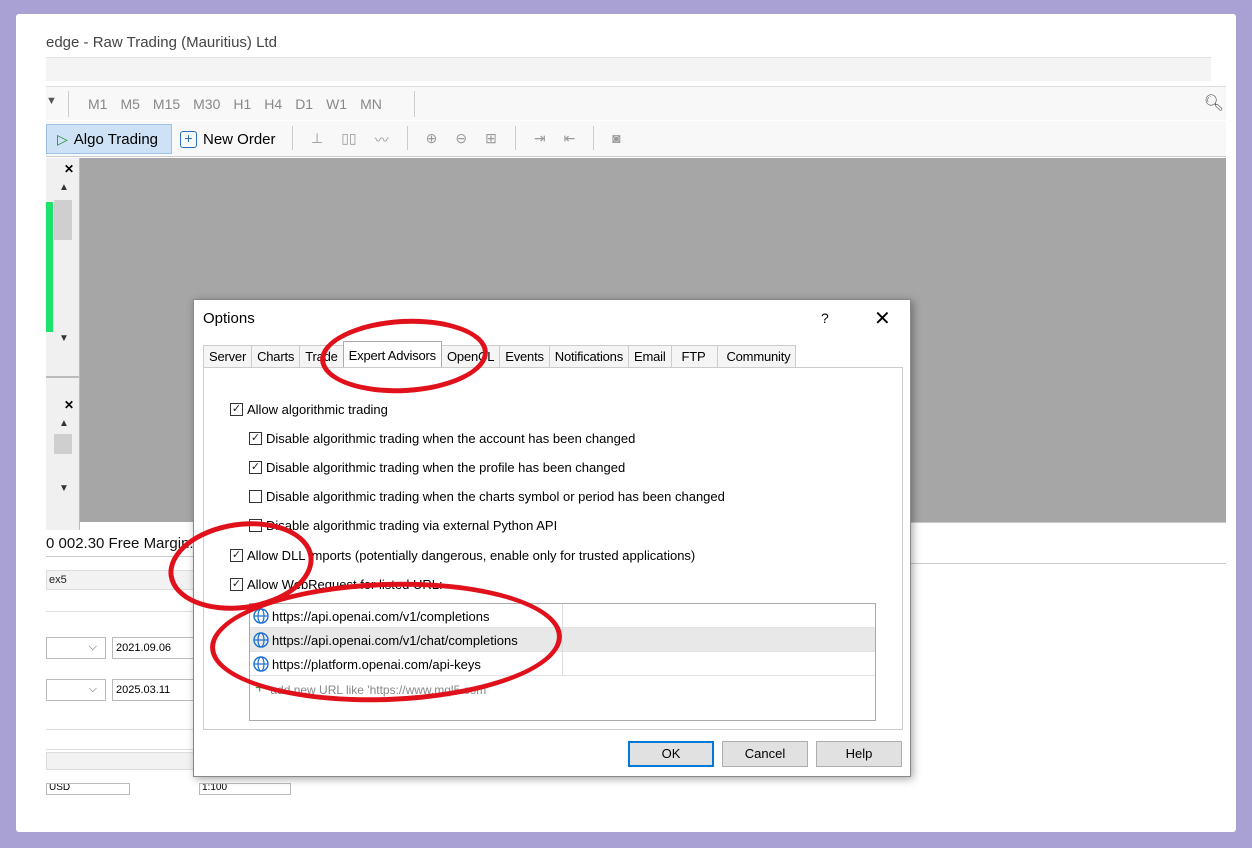 The width and height of the screenshot is (1252, 848). What do you see at coordinates (49, 267) in the screenshot?
I see `market-watch-indicator` at bounding box center [49, 267].